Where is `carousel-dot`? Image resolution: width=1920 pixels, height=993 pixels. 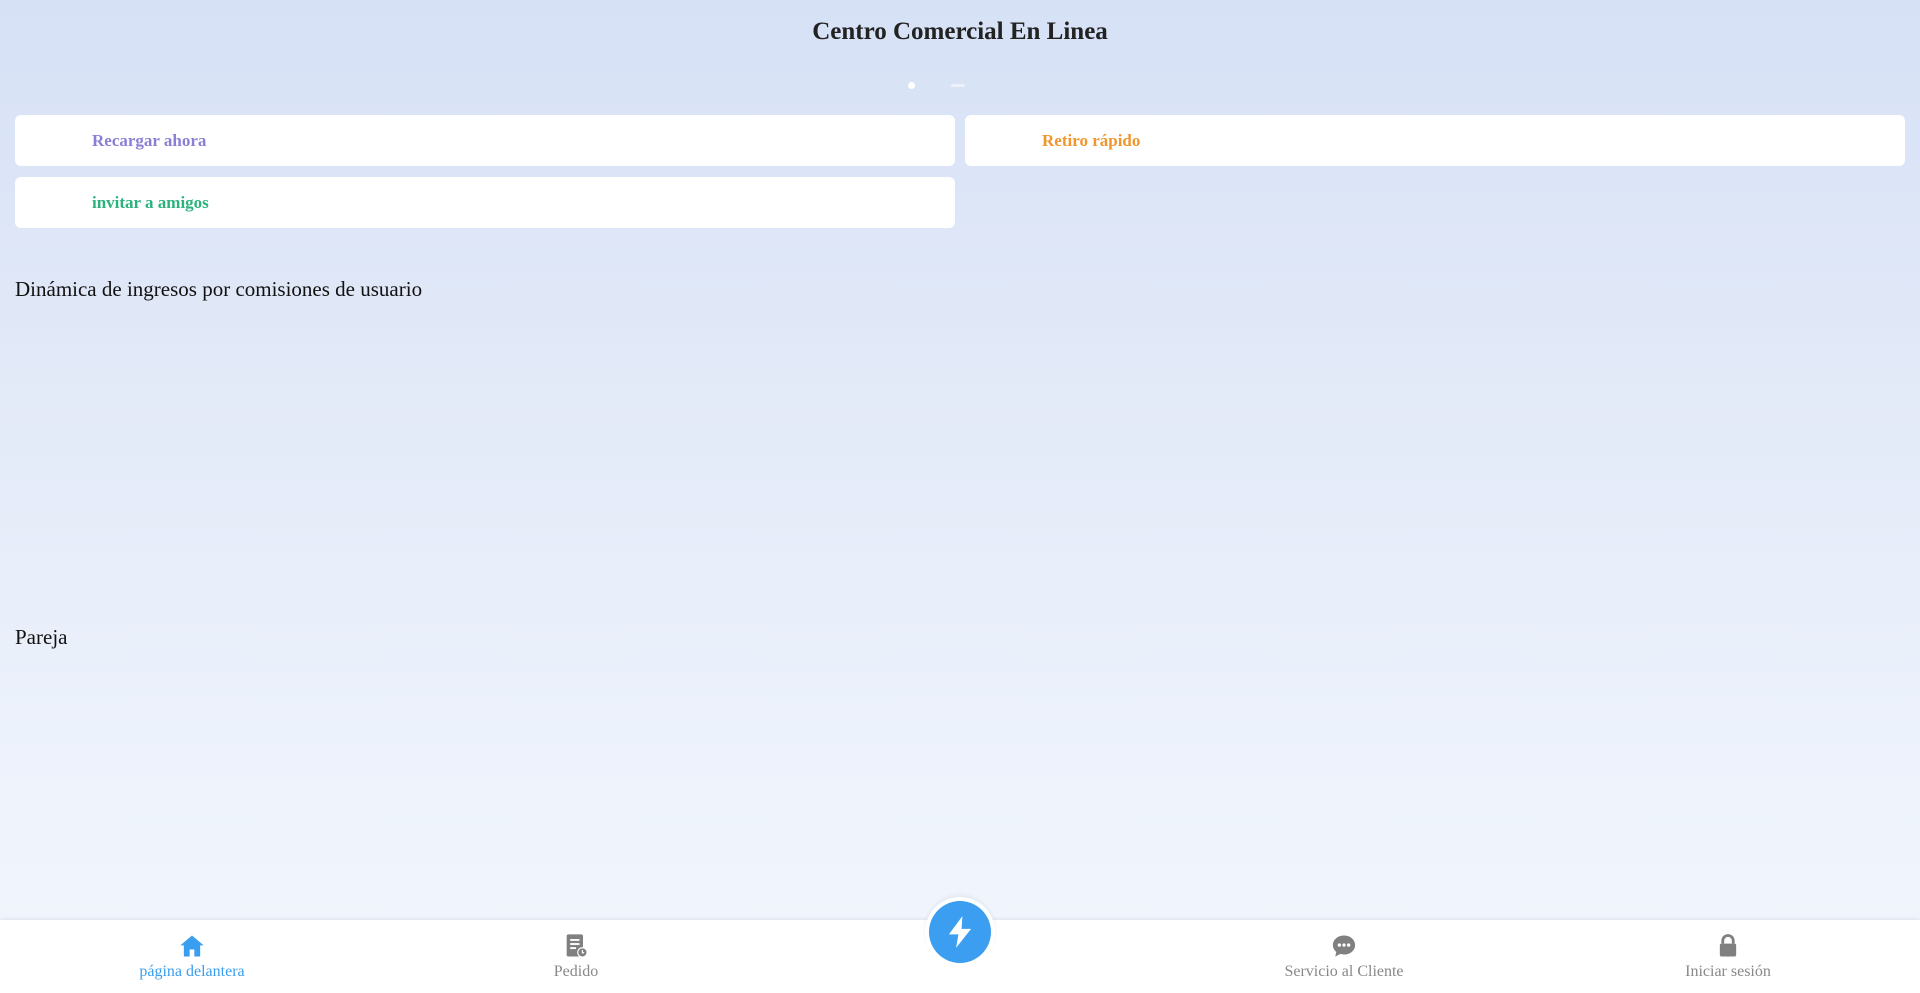 carousel-dot is located at coordinates (958, 85).